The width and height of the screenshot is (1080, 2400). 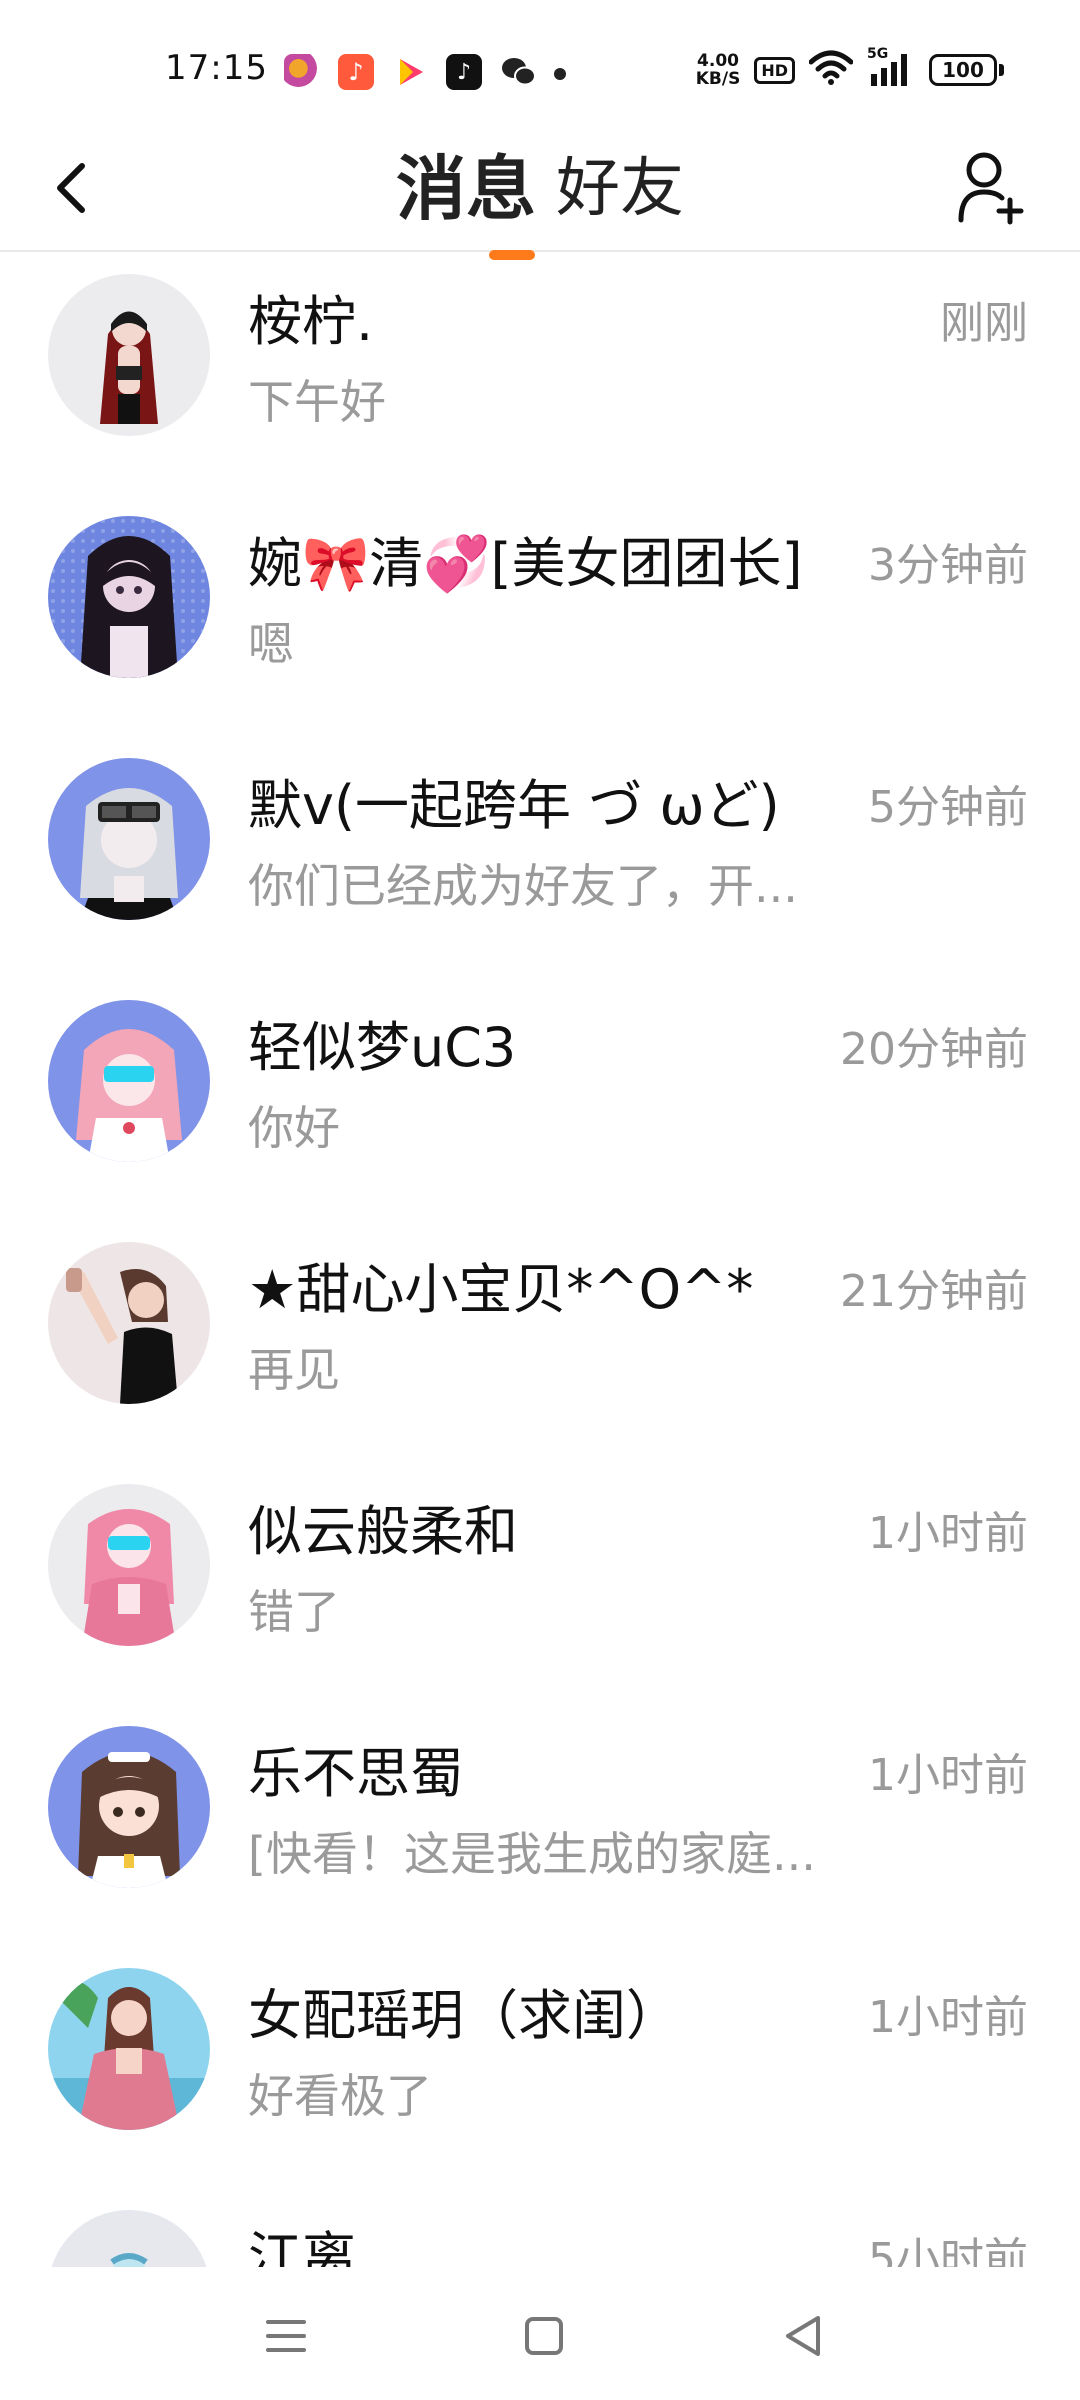 I want to click on menu-icon, so click(x=286, y=2336).